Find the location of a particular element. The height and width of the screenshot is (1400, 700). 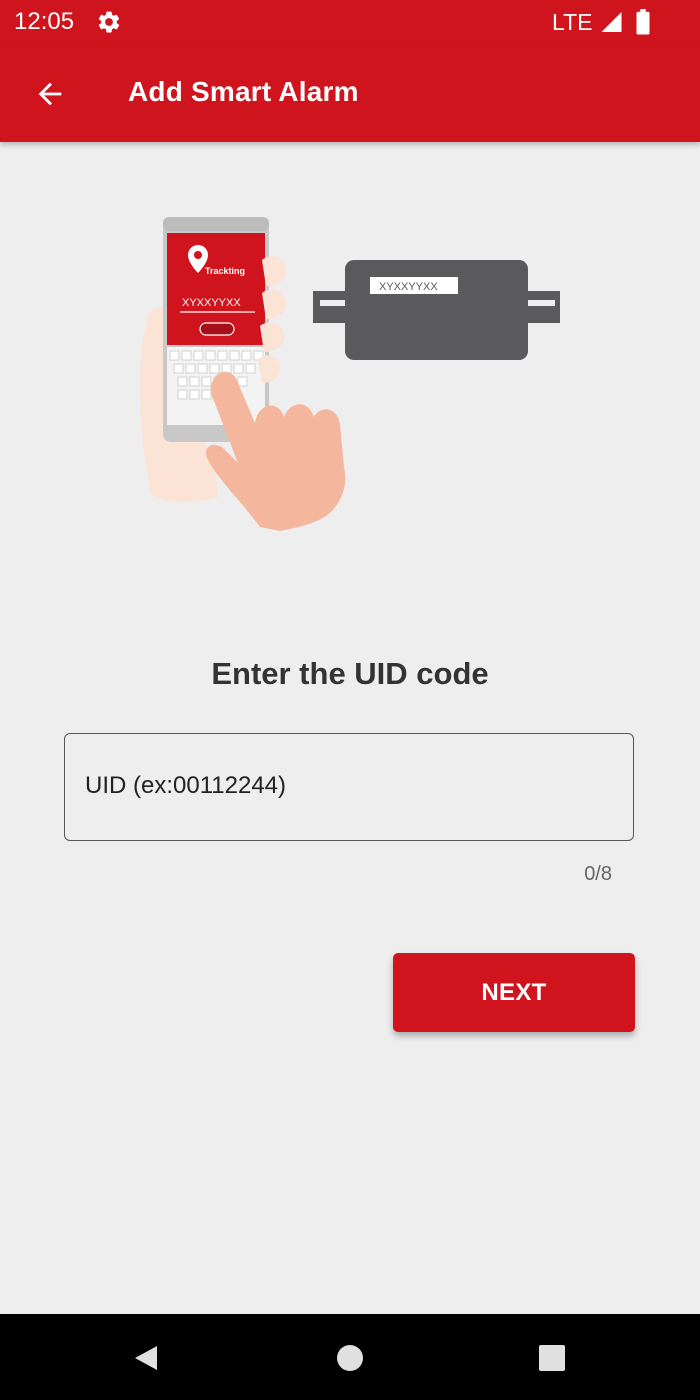

phone-top is located at coordinates (216, 224).